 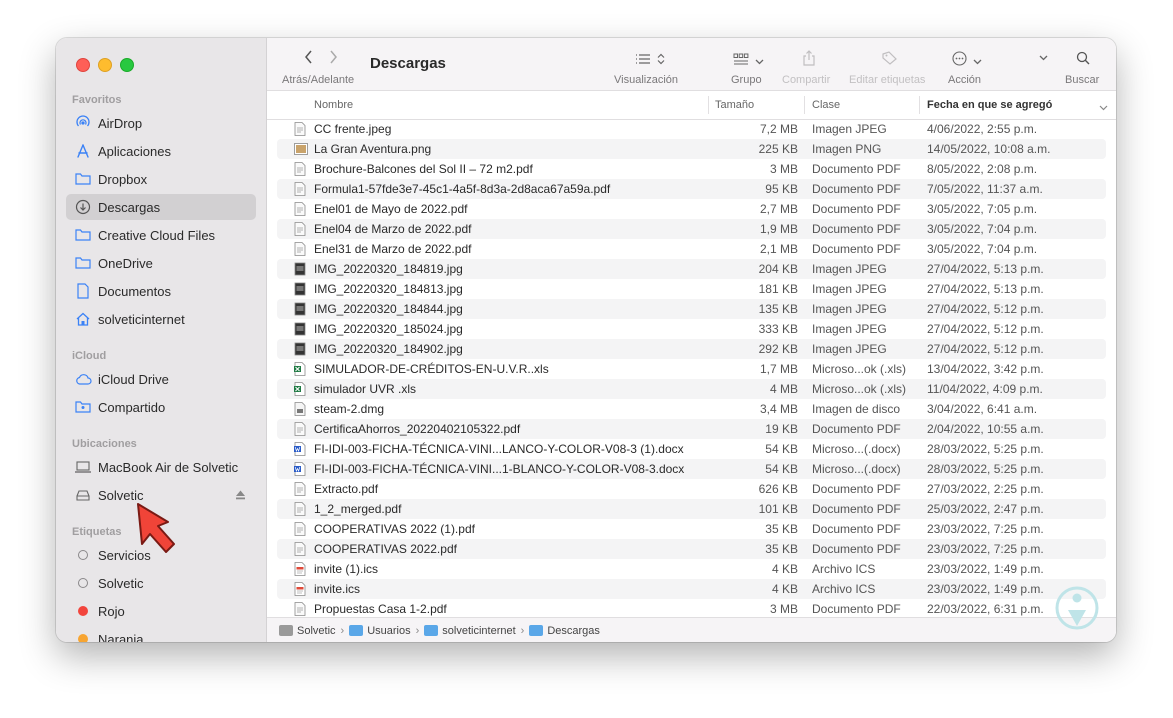 What do you see at coordinates (161, 611) in the screenshot?
I see `sidebar-tag-rojo: Rojo` at bounding box center [161, 611].